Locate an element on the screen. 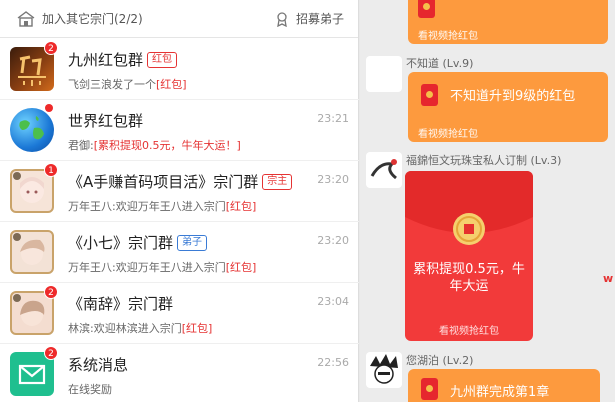  sender-name: 您湖泊 (Lv.2) is located at coordinates (440, 360).